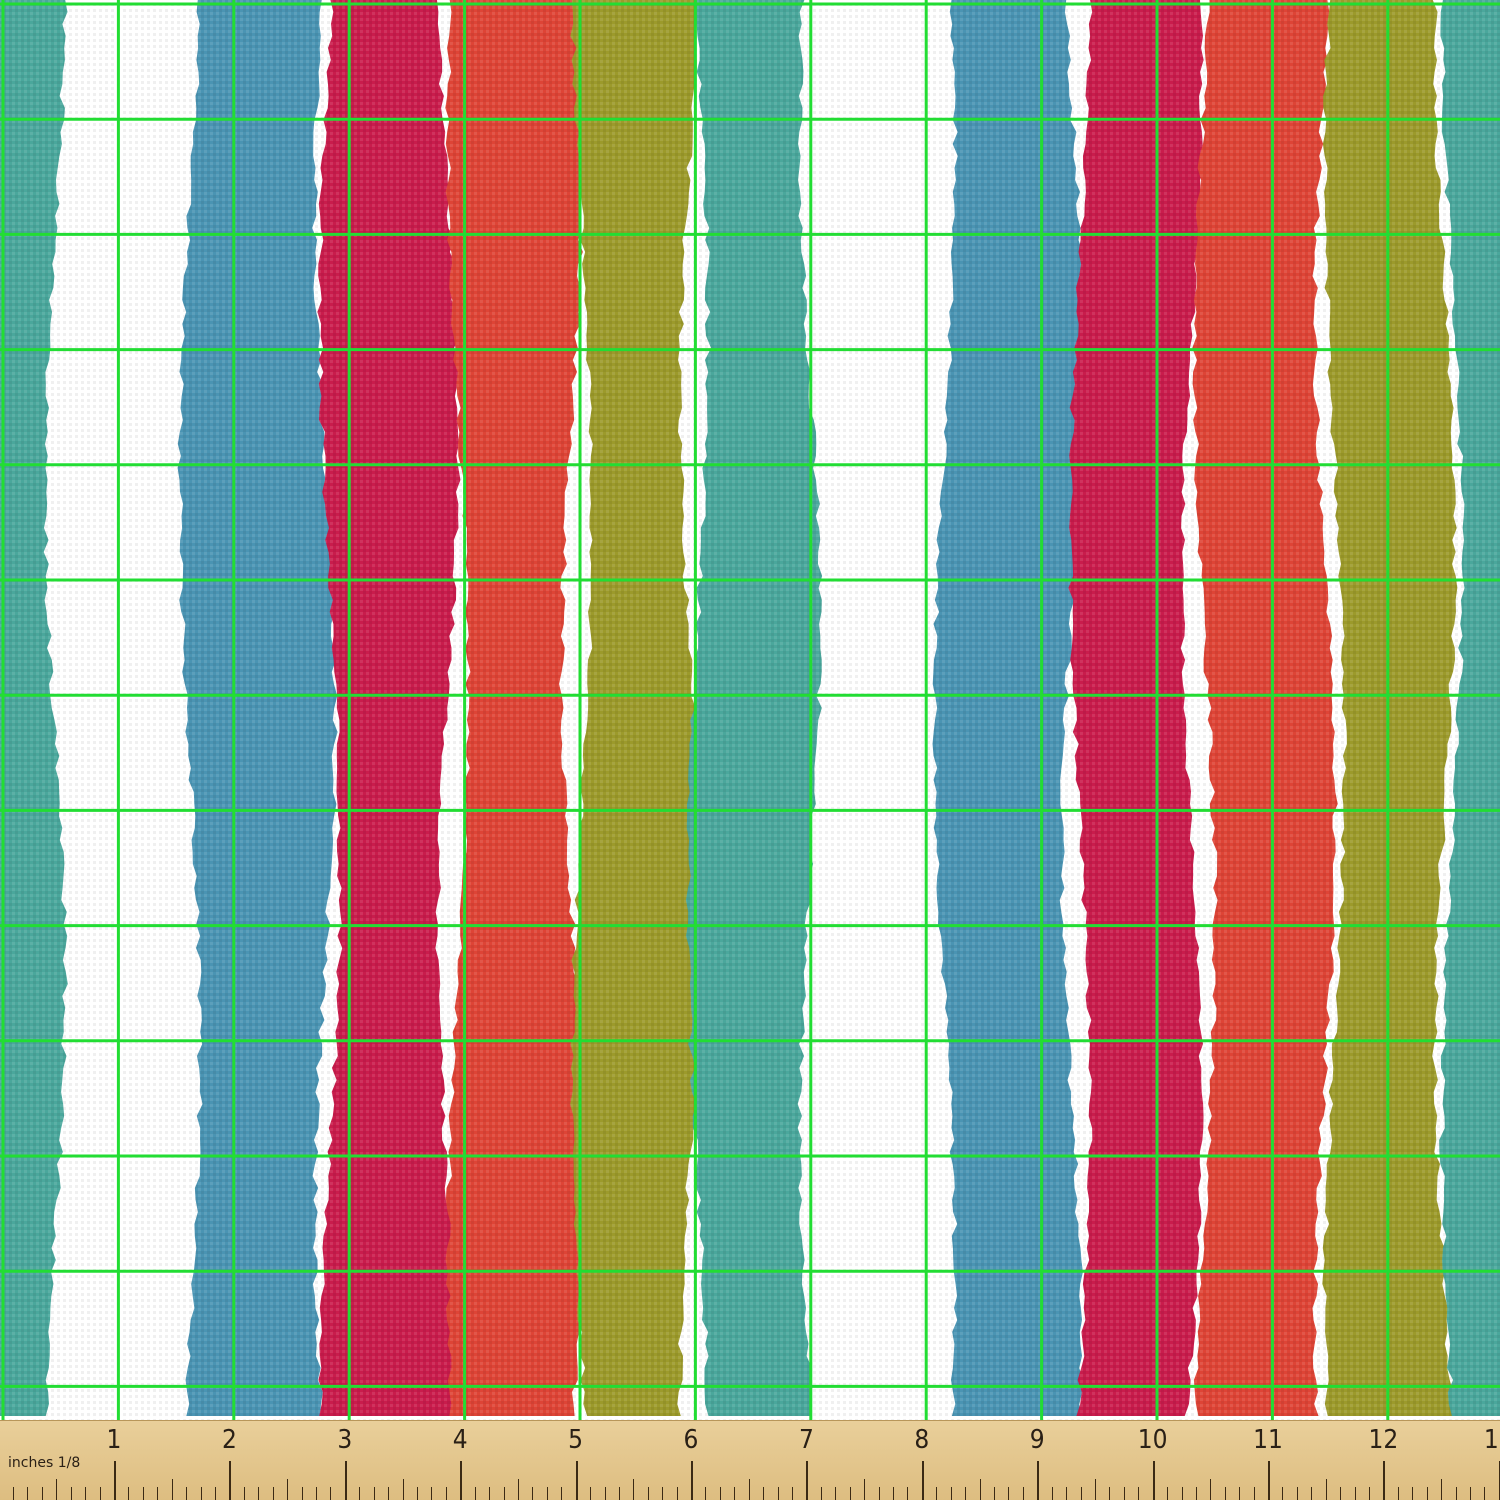 The image size is (1500, 1500). I want to click on ruler-number: 12, so click(1383, 1440).